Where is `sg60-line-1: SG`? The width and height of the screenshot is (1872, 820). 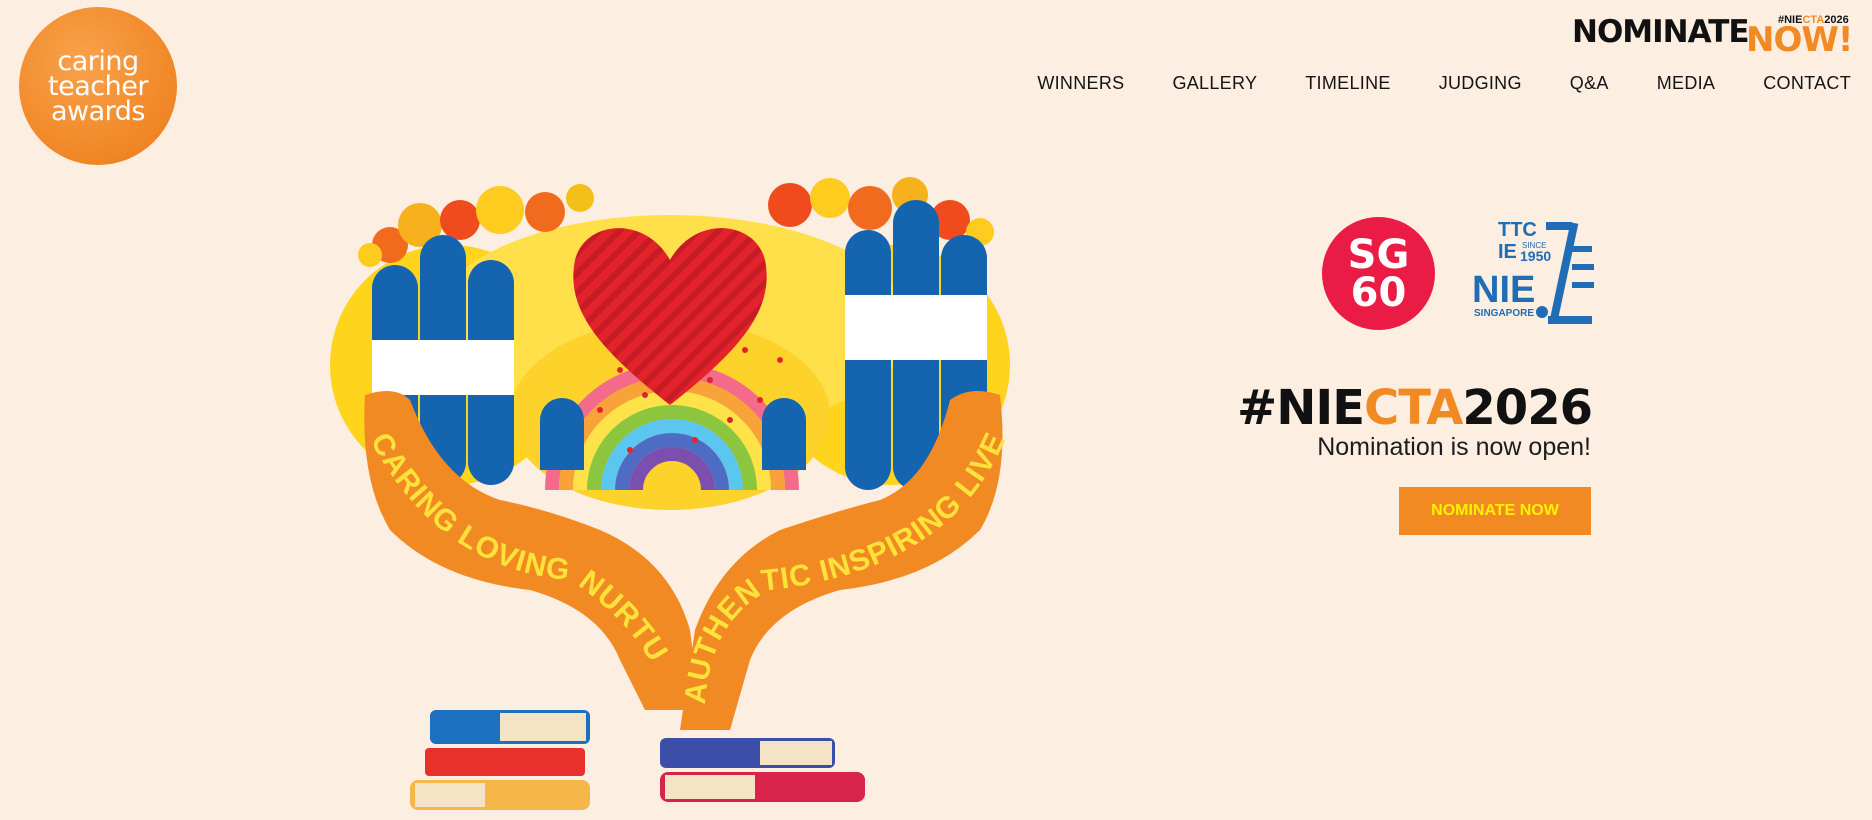
sg60-line-1: SG is located at coordinates (1378, 254).